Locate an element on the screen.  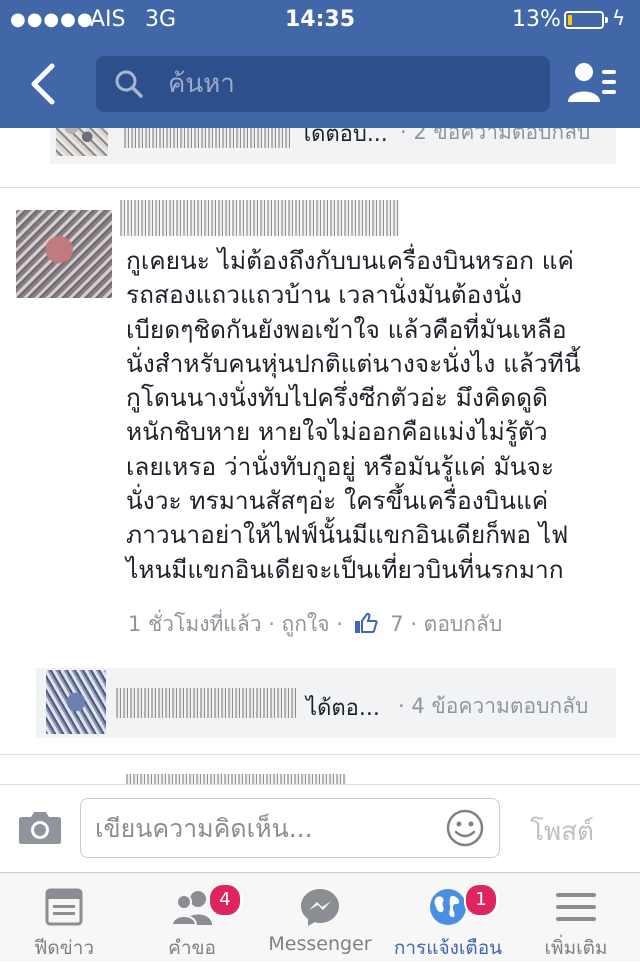
comment-input-box is located at coordinates (290, 828).